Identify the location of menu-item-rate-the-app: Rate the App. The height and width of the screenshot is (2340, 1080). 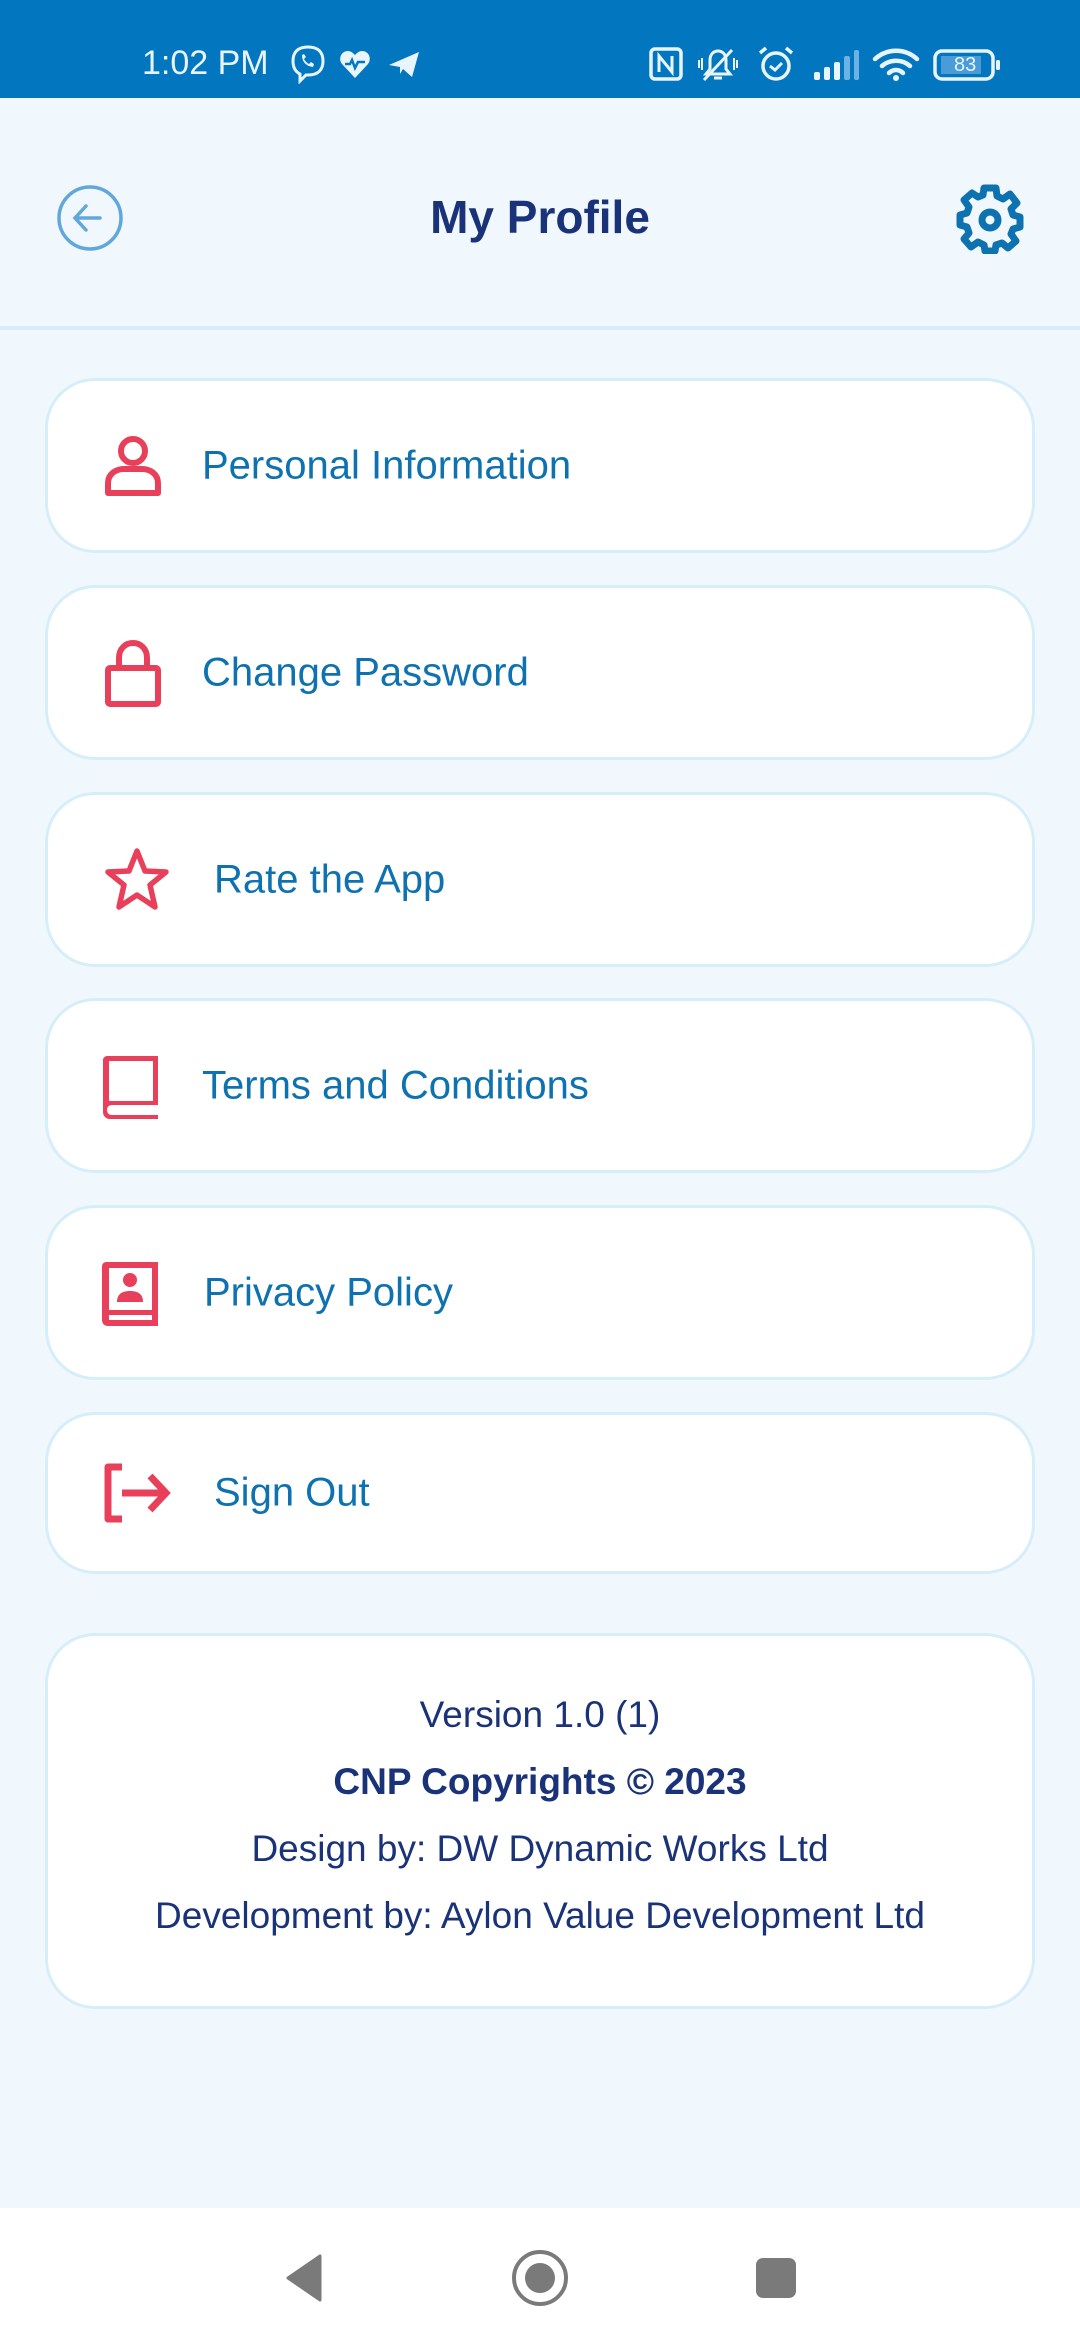
(540, 879).